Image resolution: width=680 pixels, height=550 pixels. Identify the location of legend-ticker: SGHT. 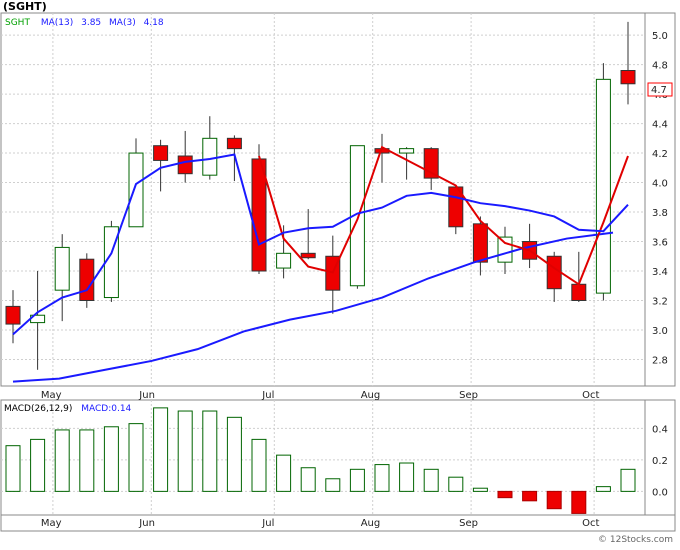
(17, 23).